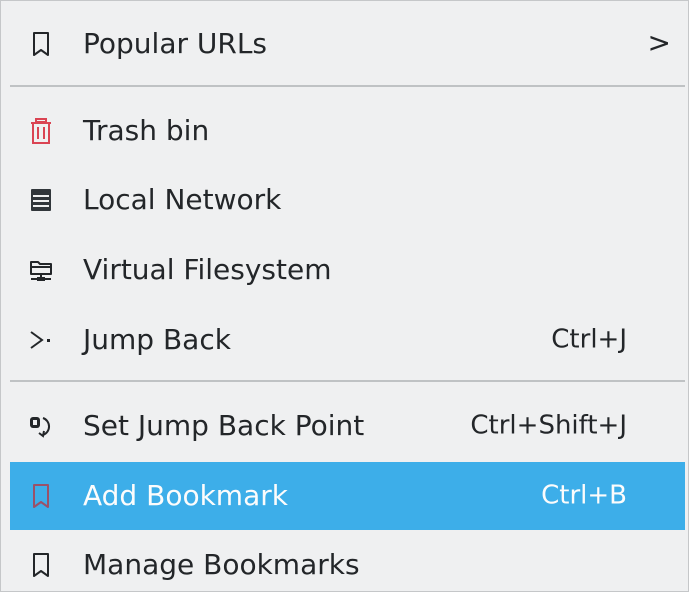  Describe the element at coordinates (41, 496) in the screenshot. I see `bookmark-add-icon` at that location.